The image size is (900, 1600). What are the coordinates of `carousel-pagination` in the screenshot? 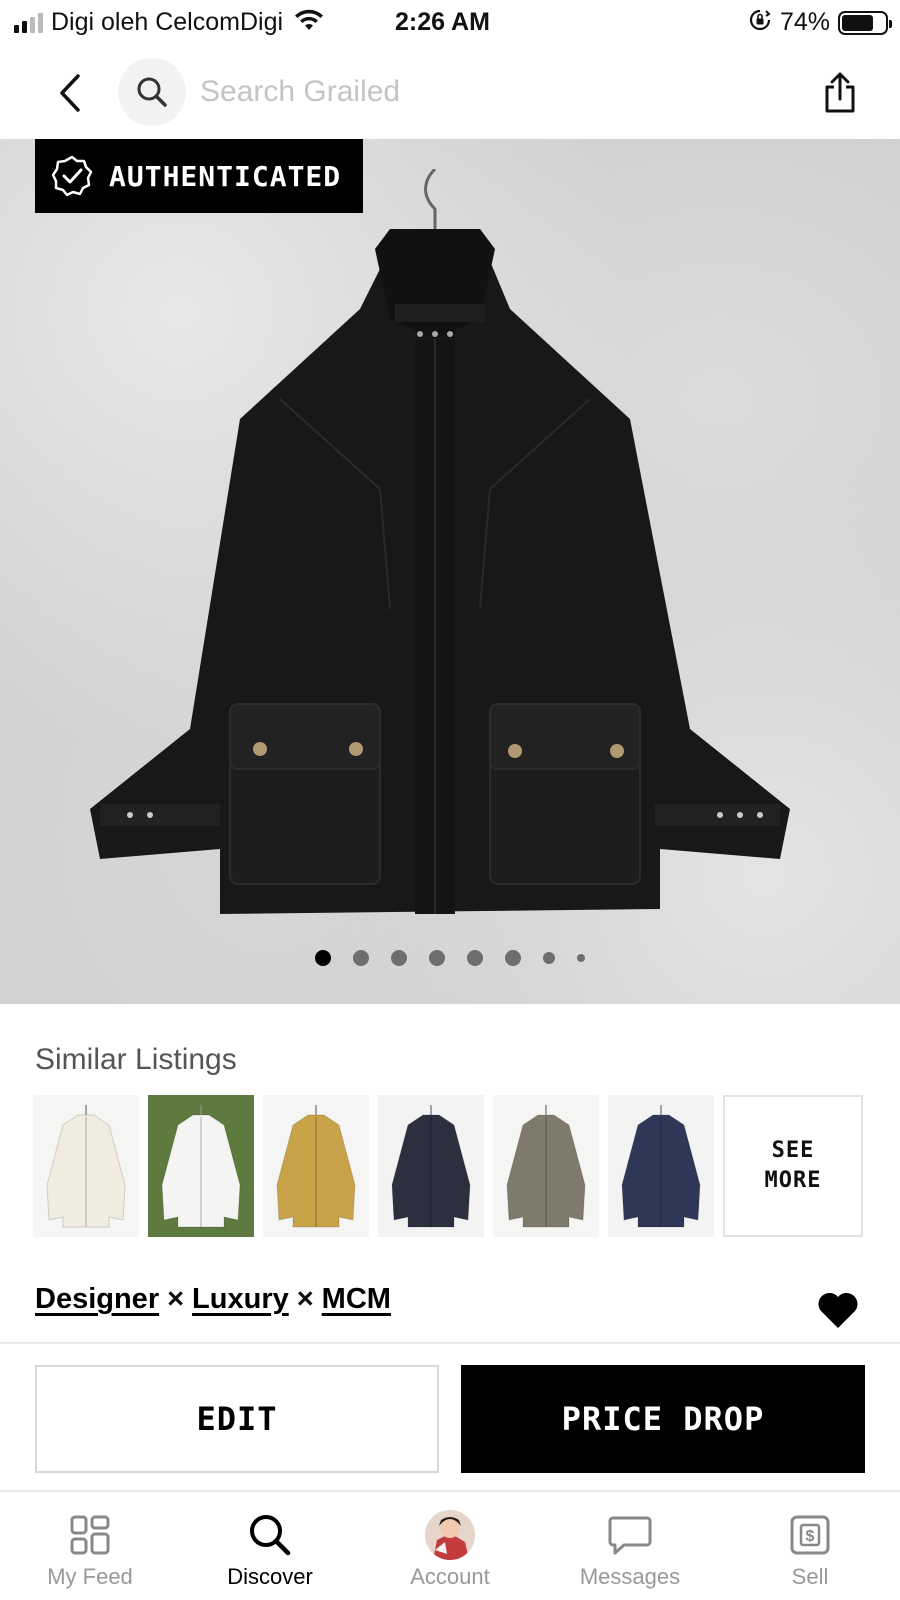 It's located at (450, 958).